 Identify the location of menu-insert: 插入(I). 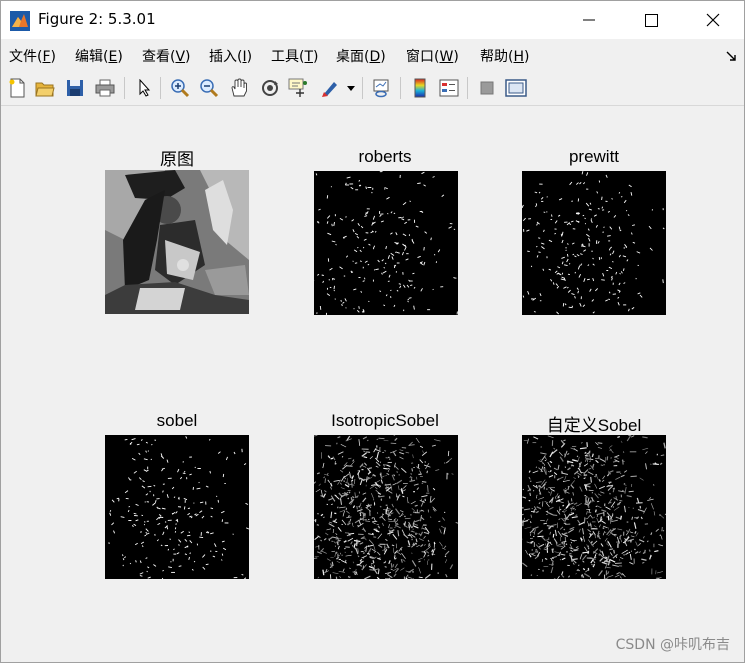
(230, 56).